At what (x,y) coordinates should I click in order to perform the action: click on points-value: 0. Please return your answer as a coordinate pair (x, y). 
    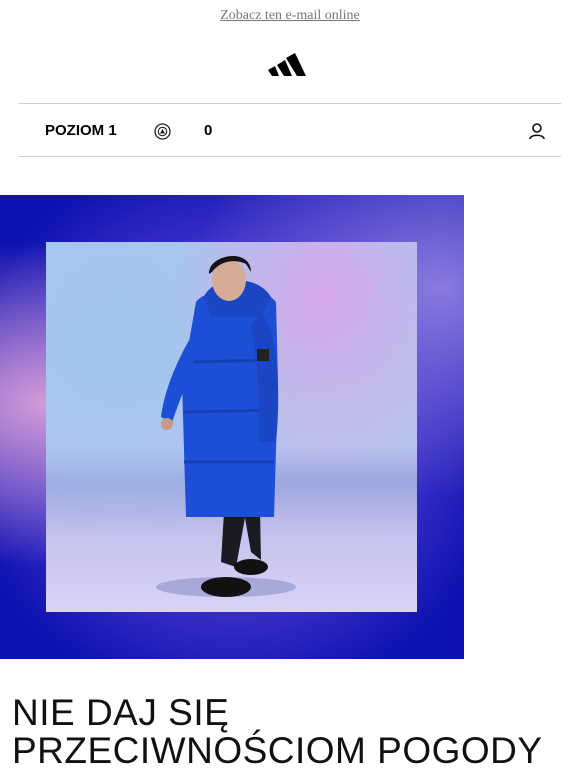
    Looking at the image, I should click on (208, 130).